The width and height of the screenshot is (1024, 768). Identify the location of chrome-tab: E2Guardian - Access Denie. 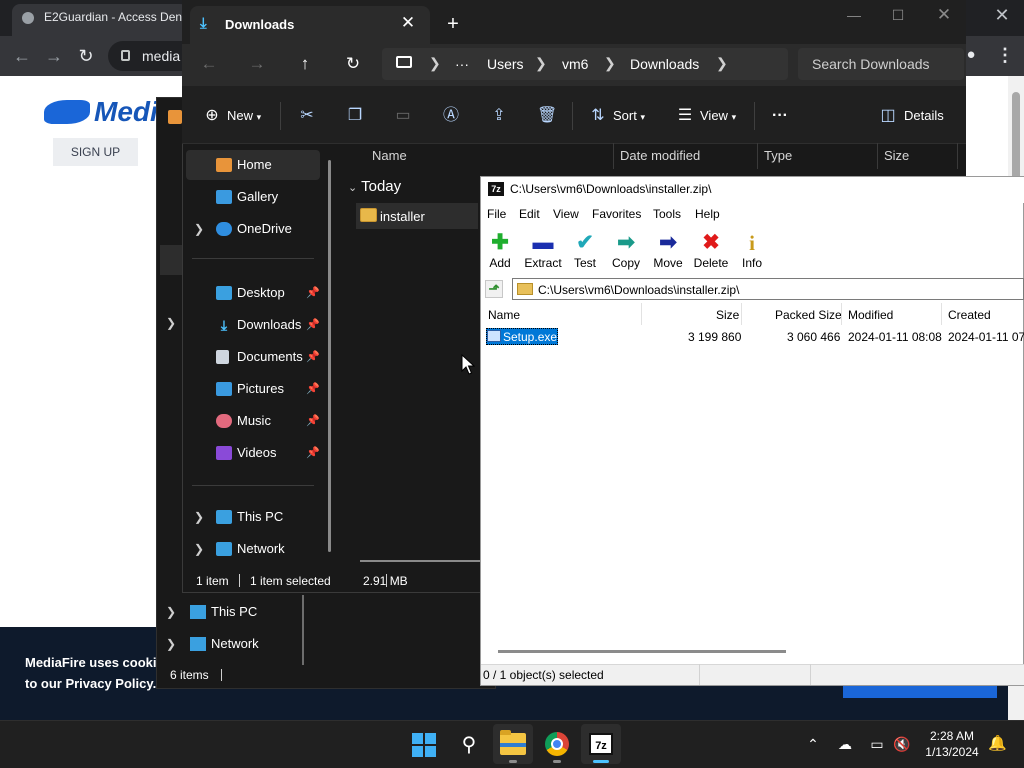
(100, 20).